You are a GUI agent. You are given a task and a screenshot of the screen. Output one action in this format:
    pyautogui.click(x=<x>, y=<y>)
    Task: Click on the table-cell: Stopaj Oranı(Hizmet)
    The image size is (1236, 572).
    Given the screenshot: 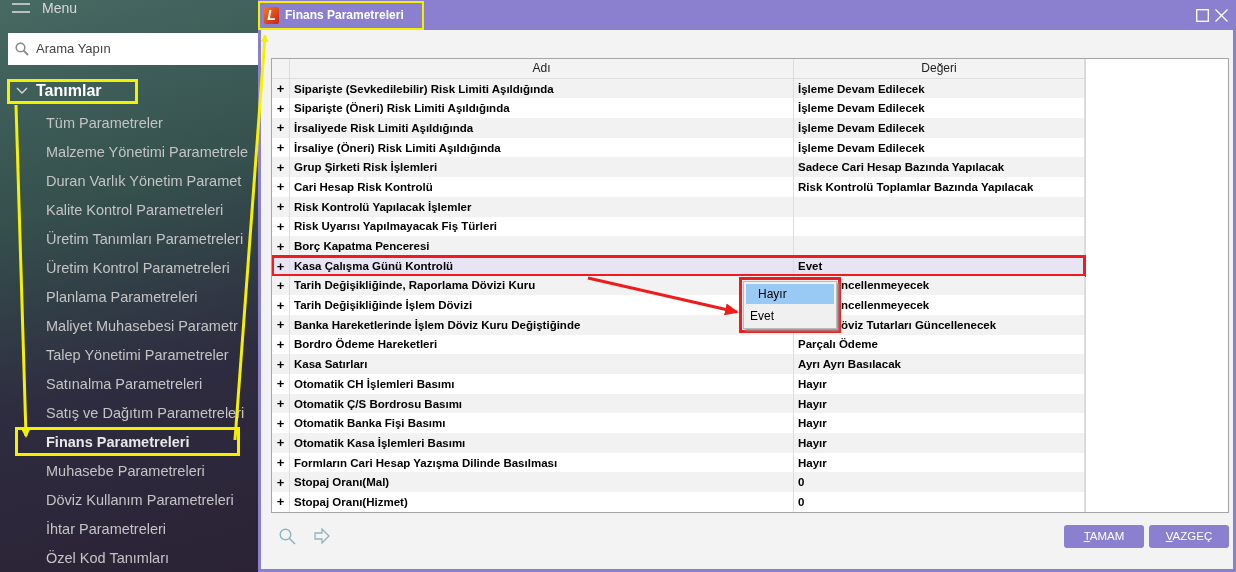 What is the action you would take?
    pyautogui.click(x=542, y=502)
    